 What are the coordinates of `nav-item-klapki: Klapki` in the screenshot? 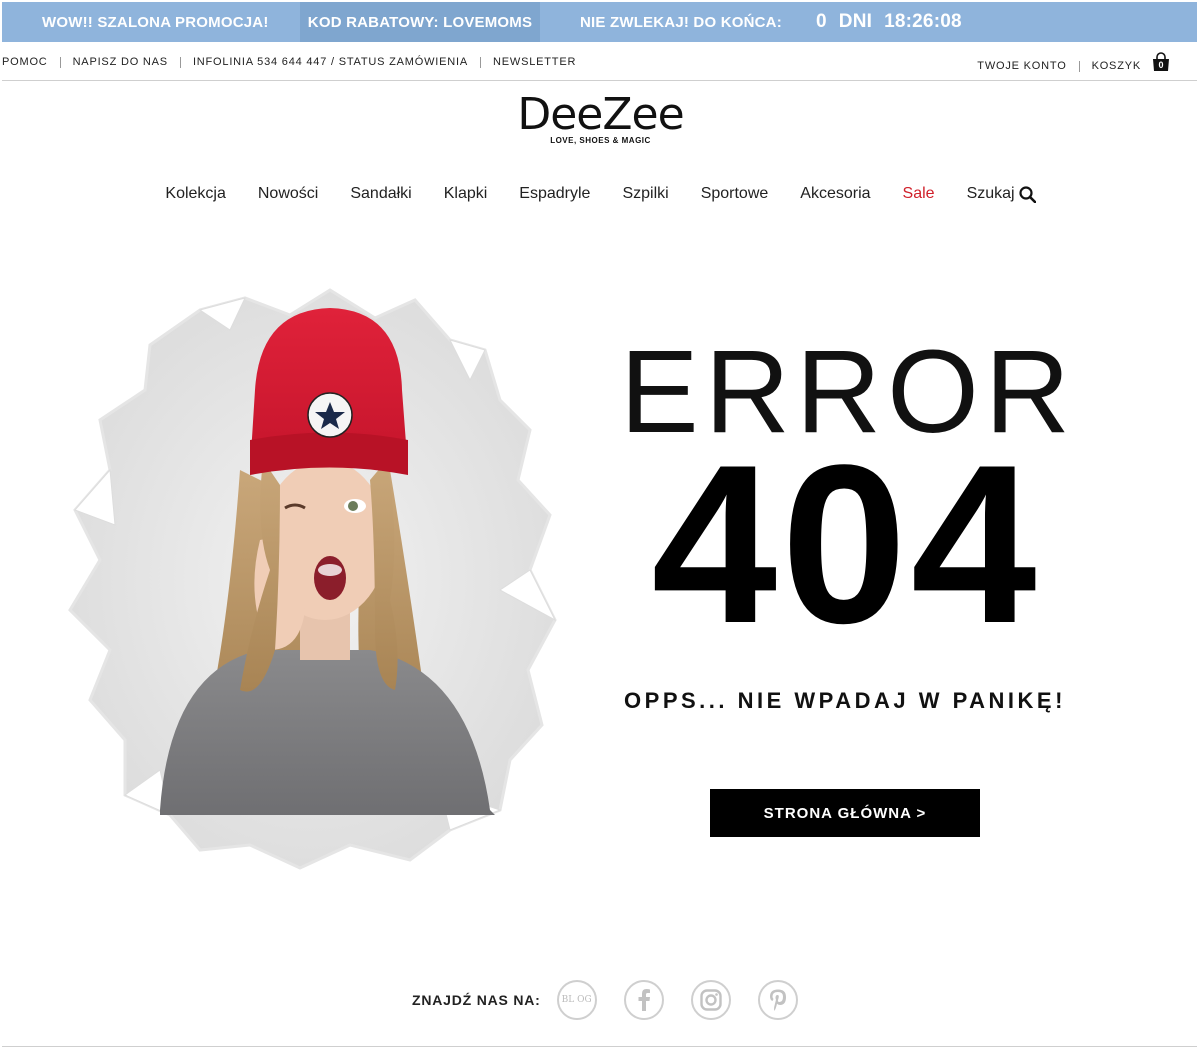 It's located at (466, 194).